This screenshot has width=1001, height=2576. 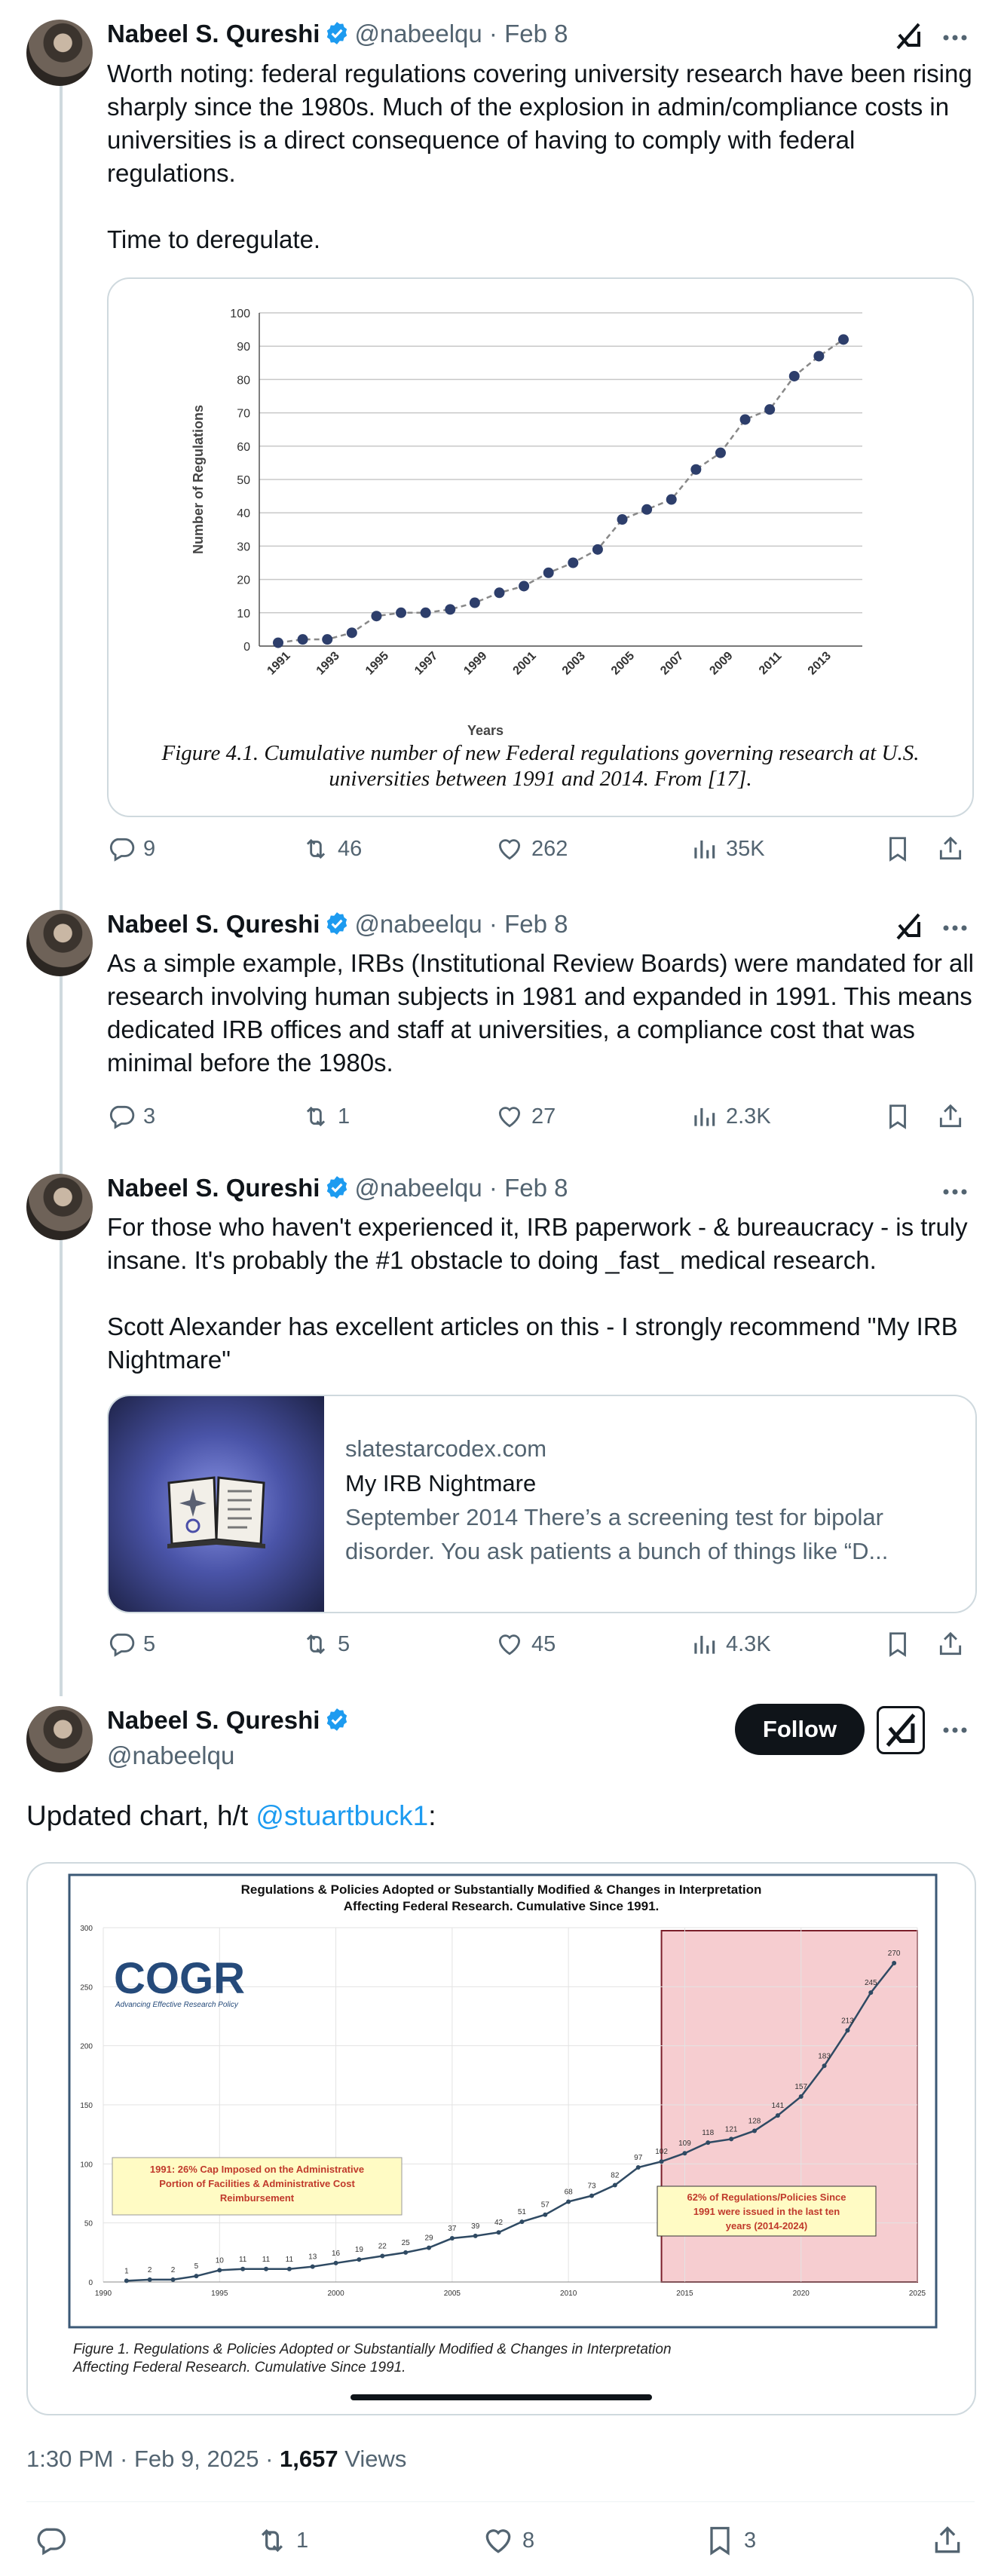 I want to click on data-label: 213, so click(x=847, y=2021).